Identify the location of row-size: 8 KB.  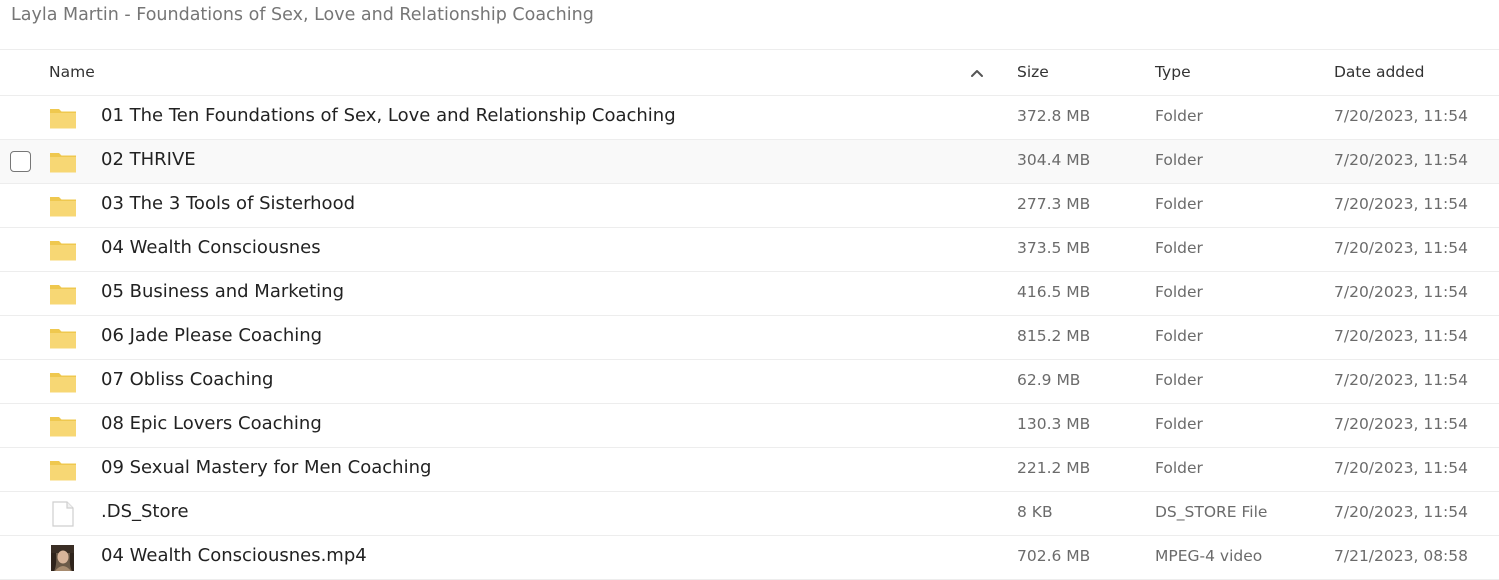
(1035, 512).